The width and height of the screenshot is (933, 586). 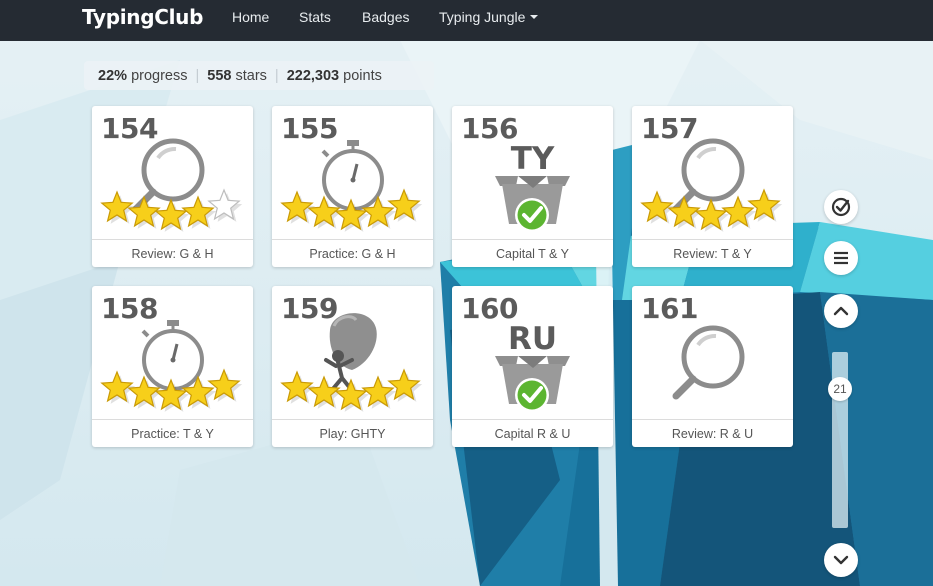 What do you see at coordinates (352, 186) in the screenshot?
I see `lesson-card: 155 Practice: G & H` at bounding box center [352, 186].